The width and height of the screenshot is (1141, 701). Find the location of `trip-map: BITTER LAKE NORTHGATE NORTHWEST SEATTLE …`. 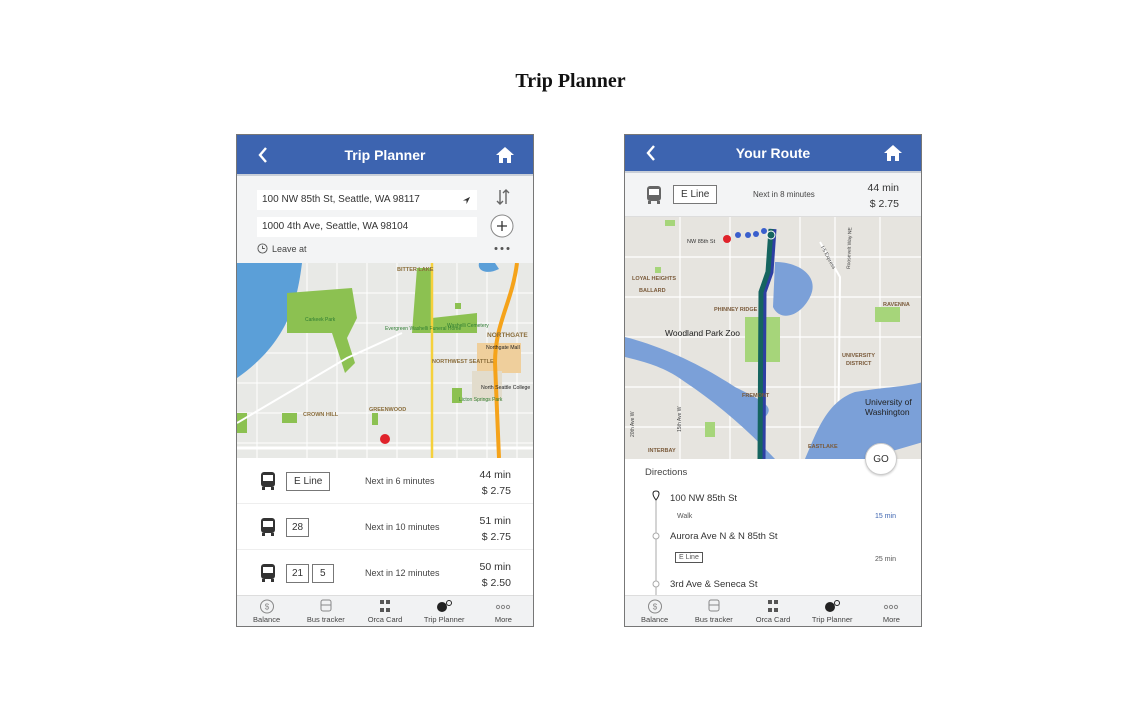

trip-map: BITTER LAKE NORTHGATE NORTHWEST SEATTLE … is located at coordinates (385, 360).